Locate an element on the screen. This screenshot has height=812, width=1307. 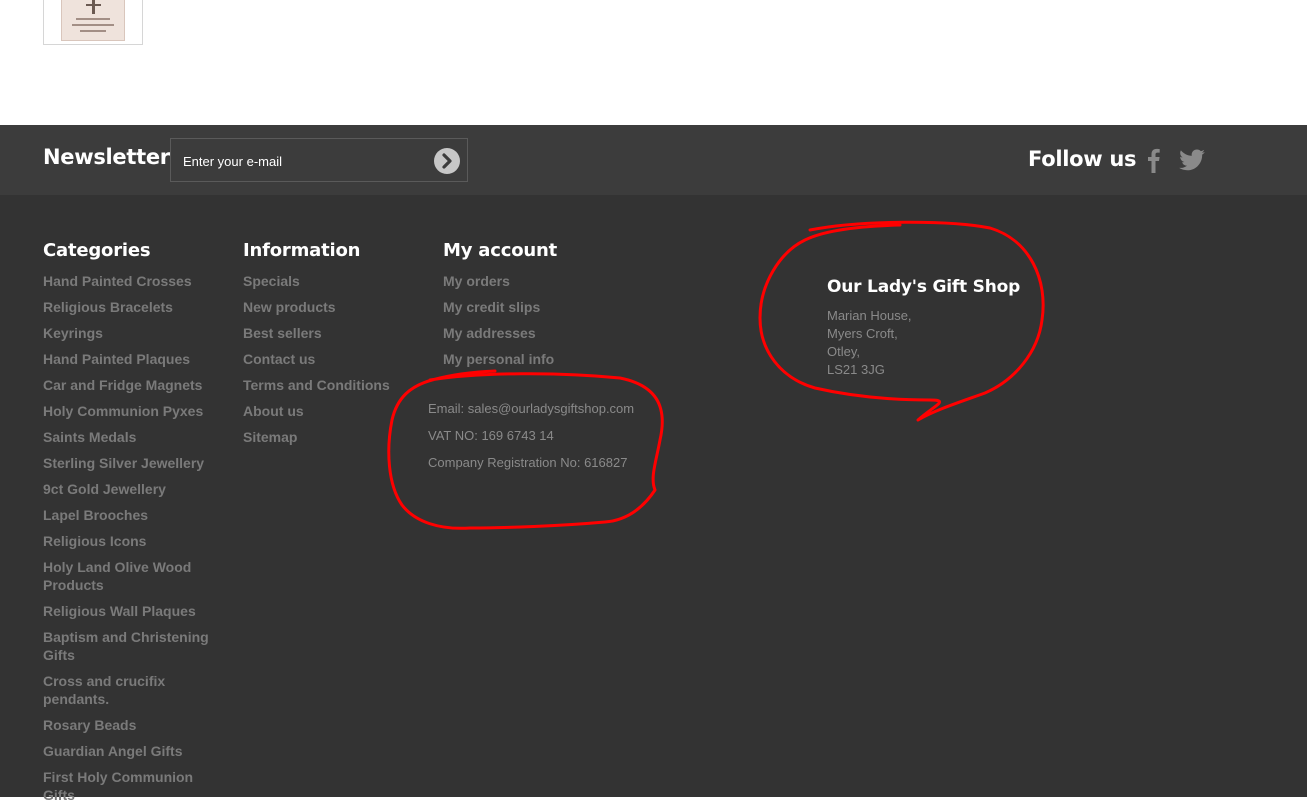
information-item: New products is located at coordinates (328, 307).